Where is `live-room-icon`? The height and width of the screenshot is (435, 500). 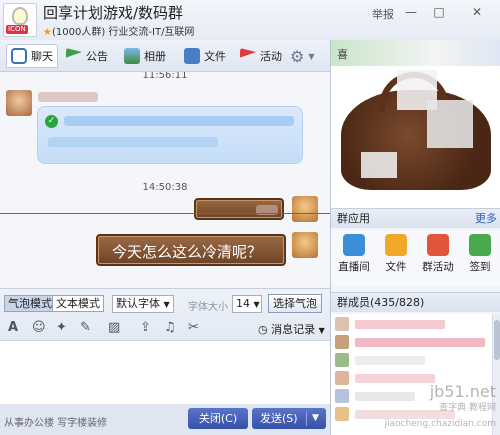
live-room-icon is located at coordinates (354, 245).